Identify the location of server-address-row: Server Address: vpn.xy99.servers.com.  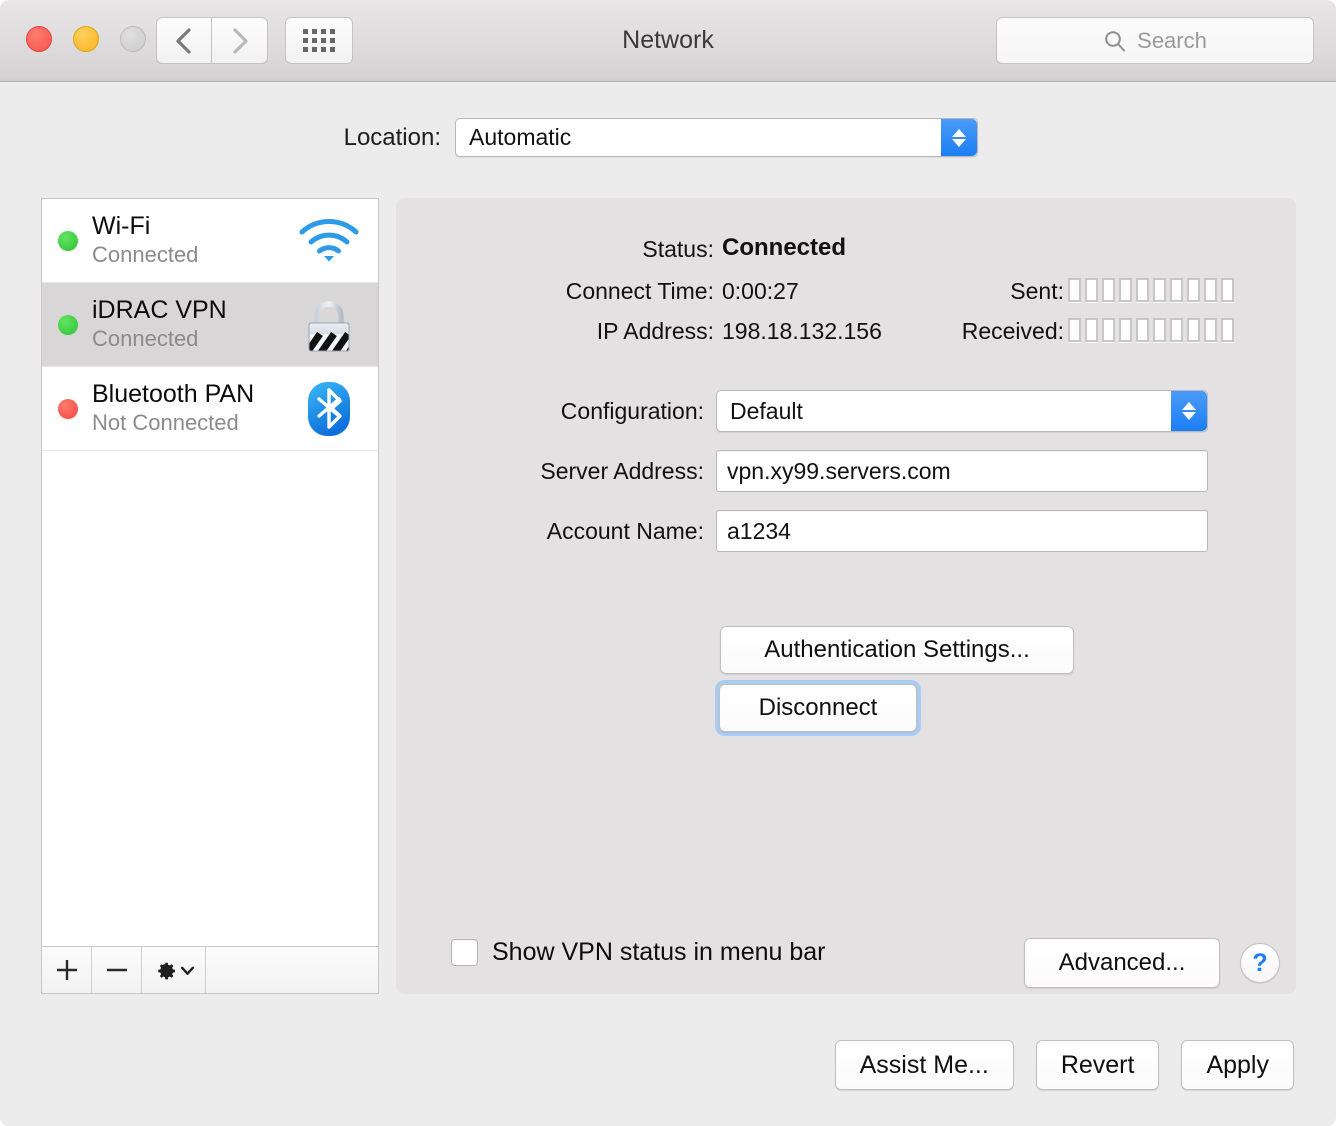
(848, 471).